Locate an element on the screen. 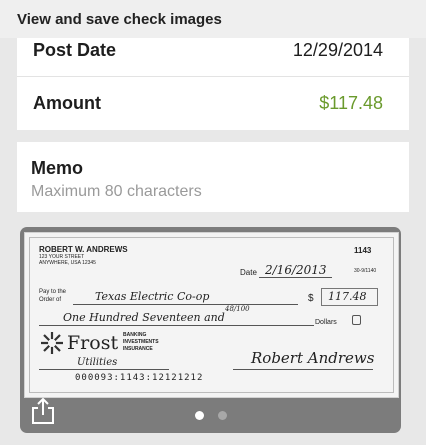 This screenshot has width=426, height=445. post-date-label: Post Date is located at coordinates (75, 50).